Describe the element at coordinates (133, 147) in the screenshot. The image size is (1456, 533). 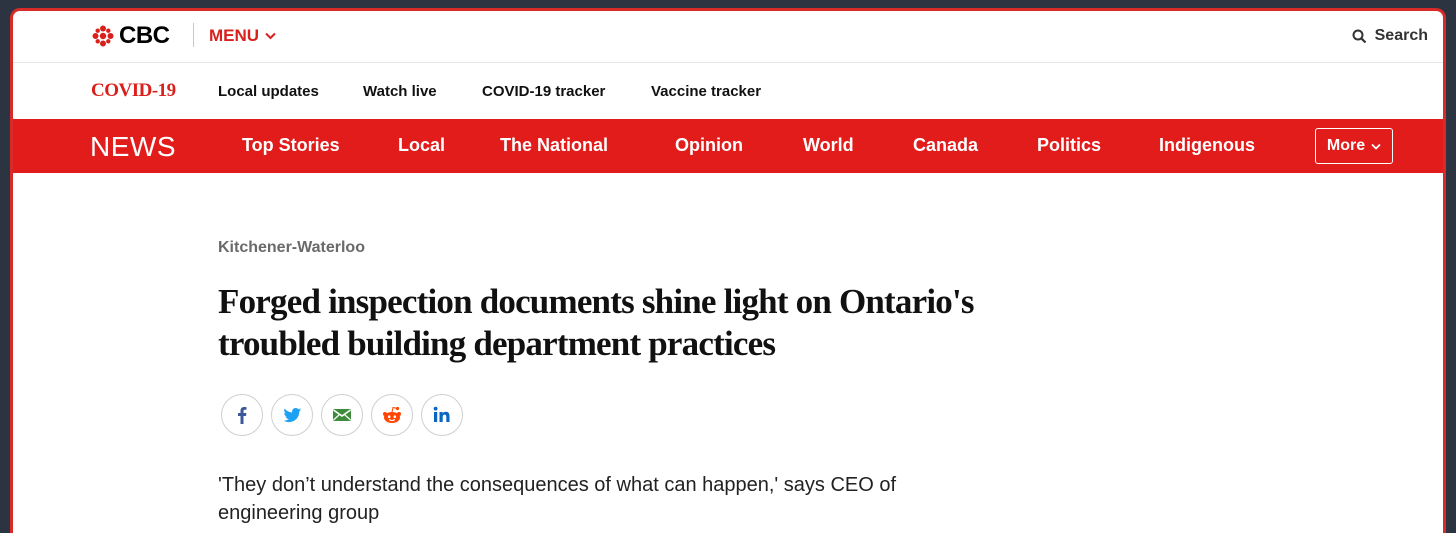
I see `news-label: NEWS` at that location.